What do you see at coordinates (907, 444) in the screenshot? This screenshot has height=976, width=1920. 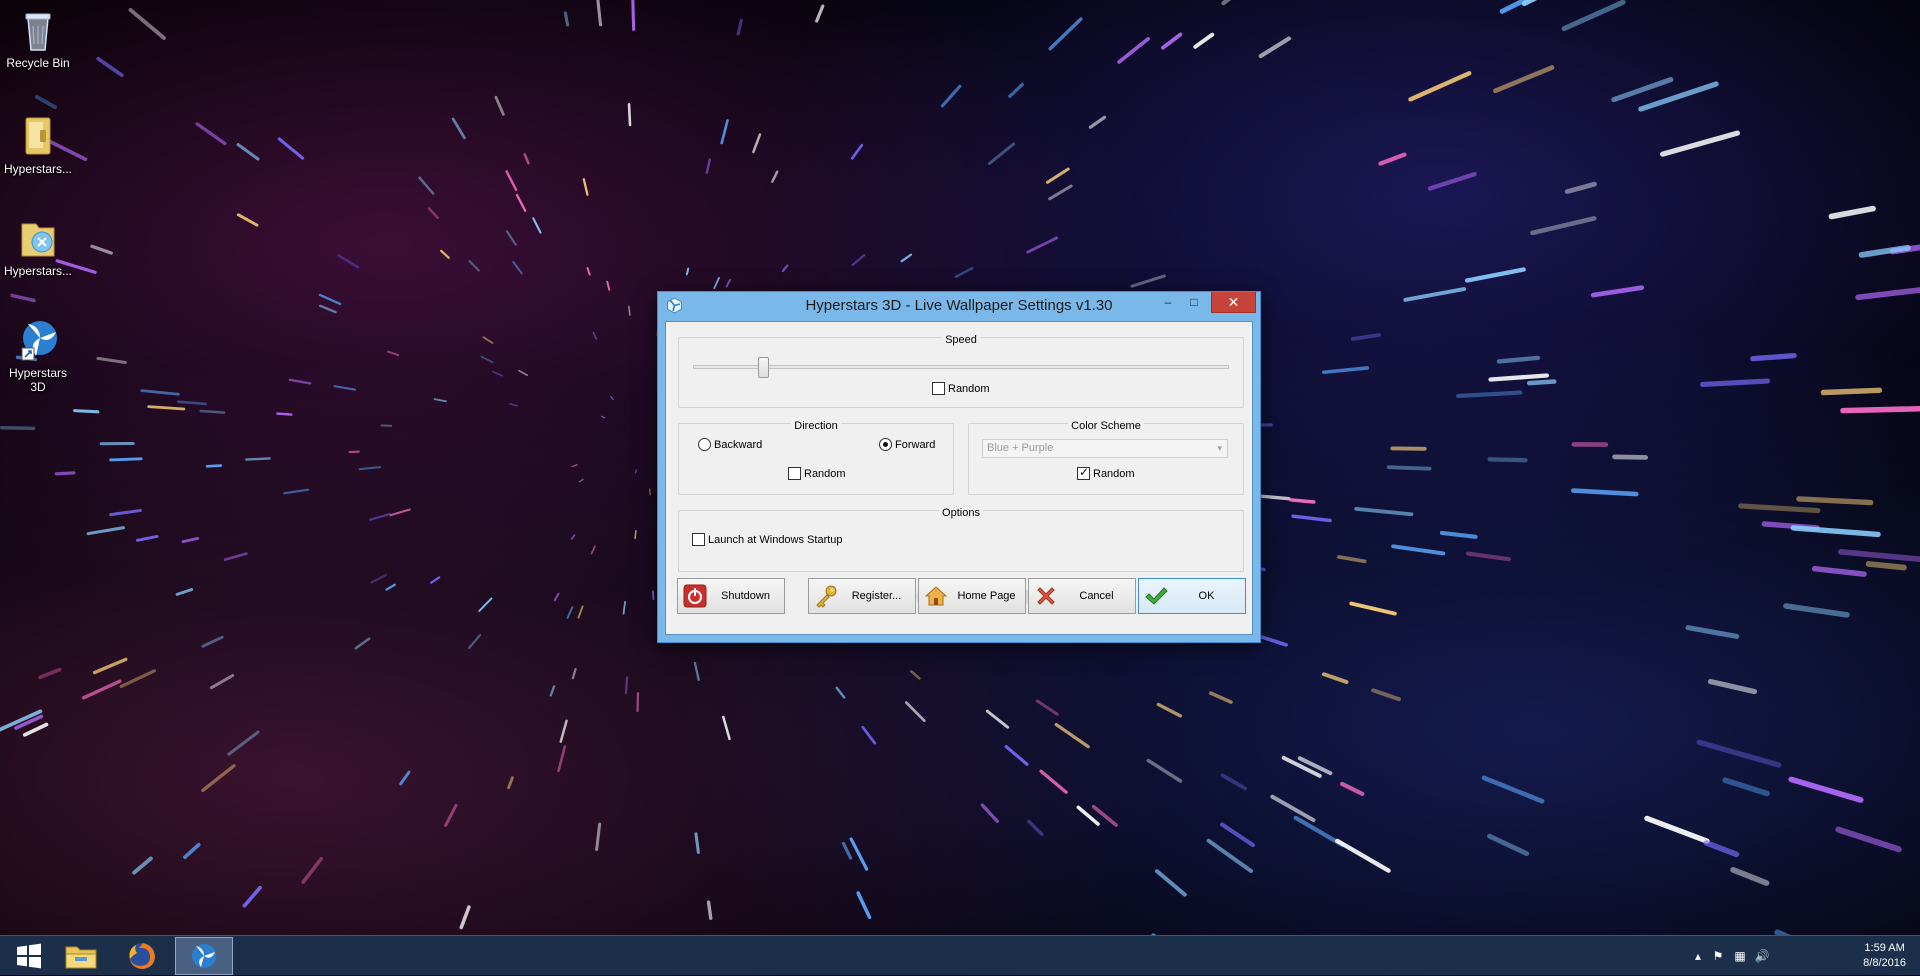 I see `forward-radio: Forward` at bounding box center [907, 444].